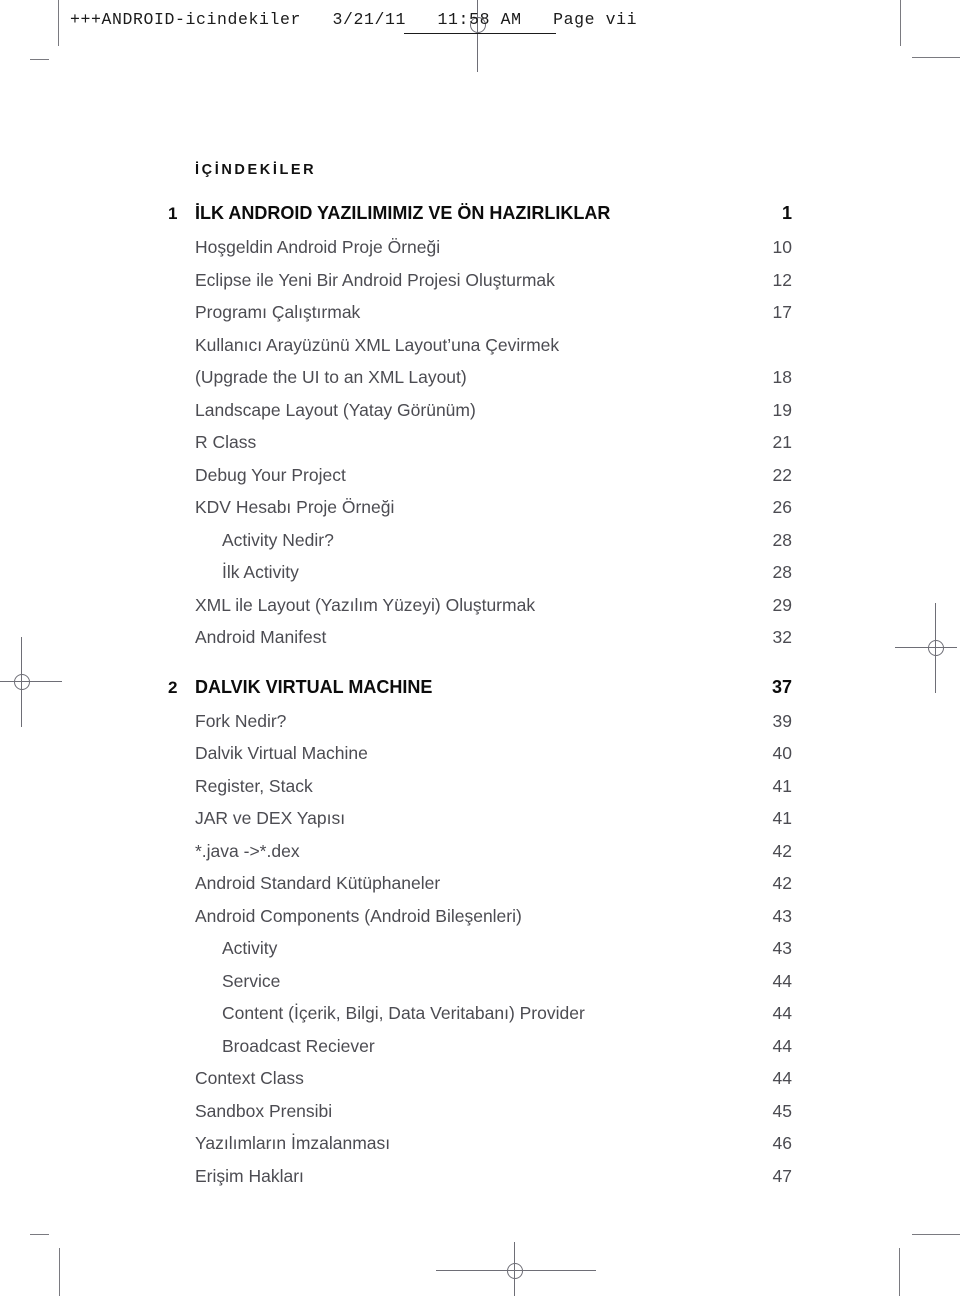 The image size is (960, 1296). Describe the element at coordinates (335, 409) in the screenshot. I see `toc-entry-label: Landscape Layout (Yatay Görünüm)` at that location.